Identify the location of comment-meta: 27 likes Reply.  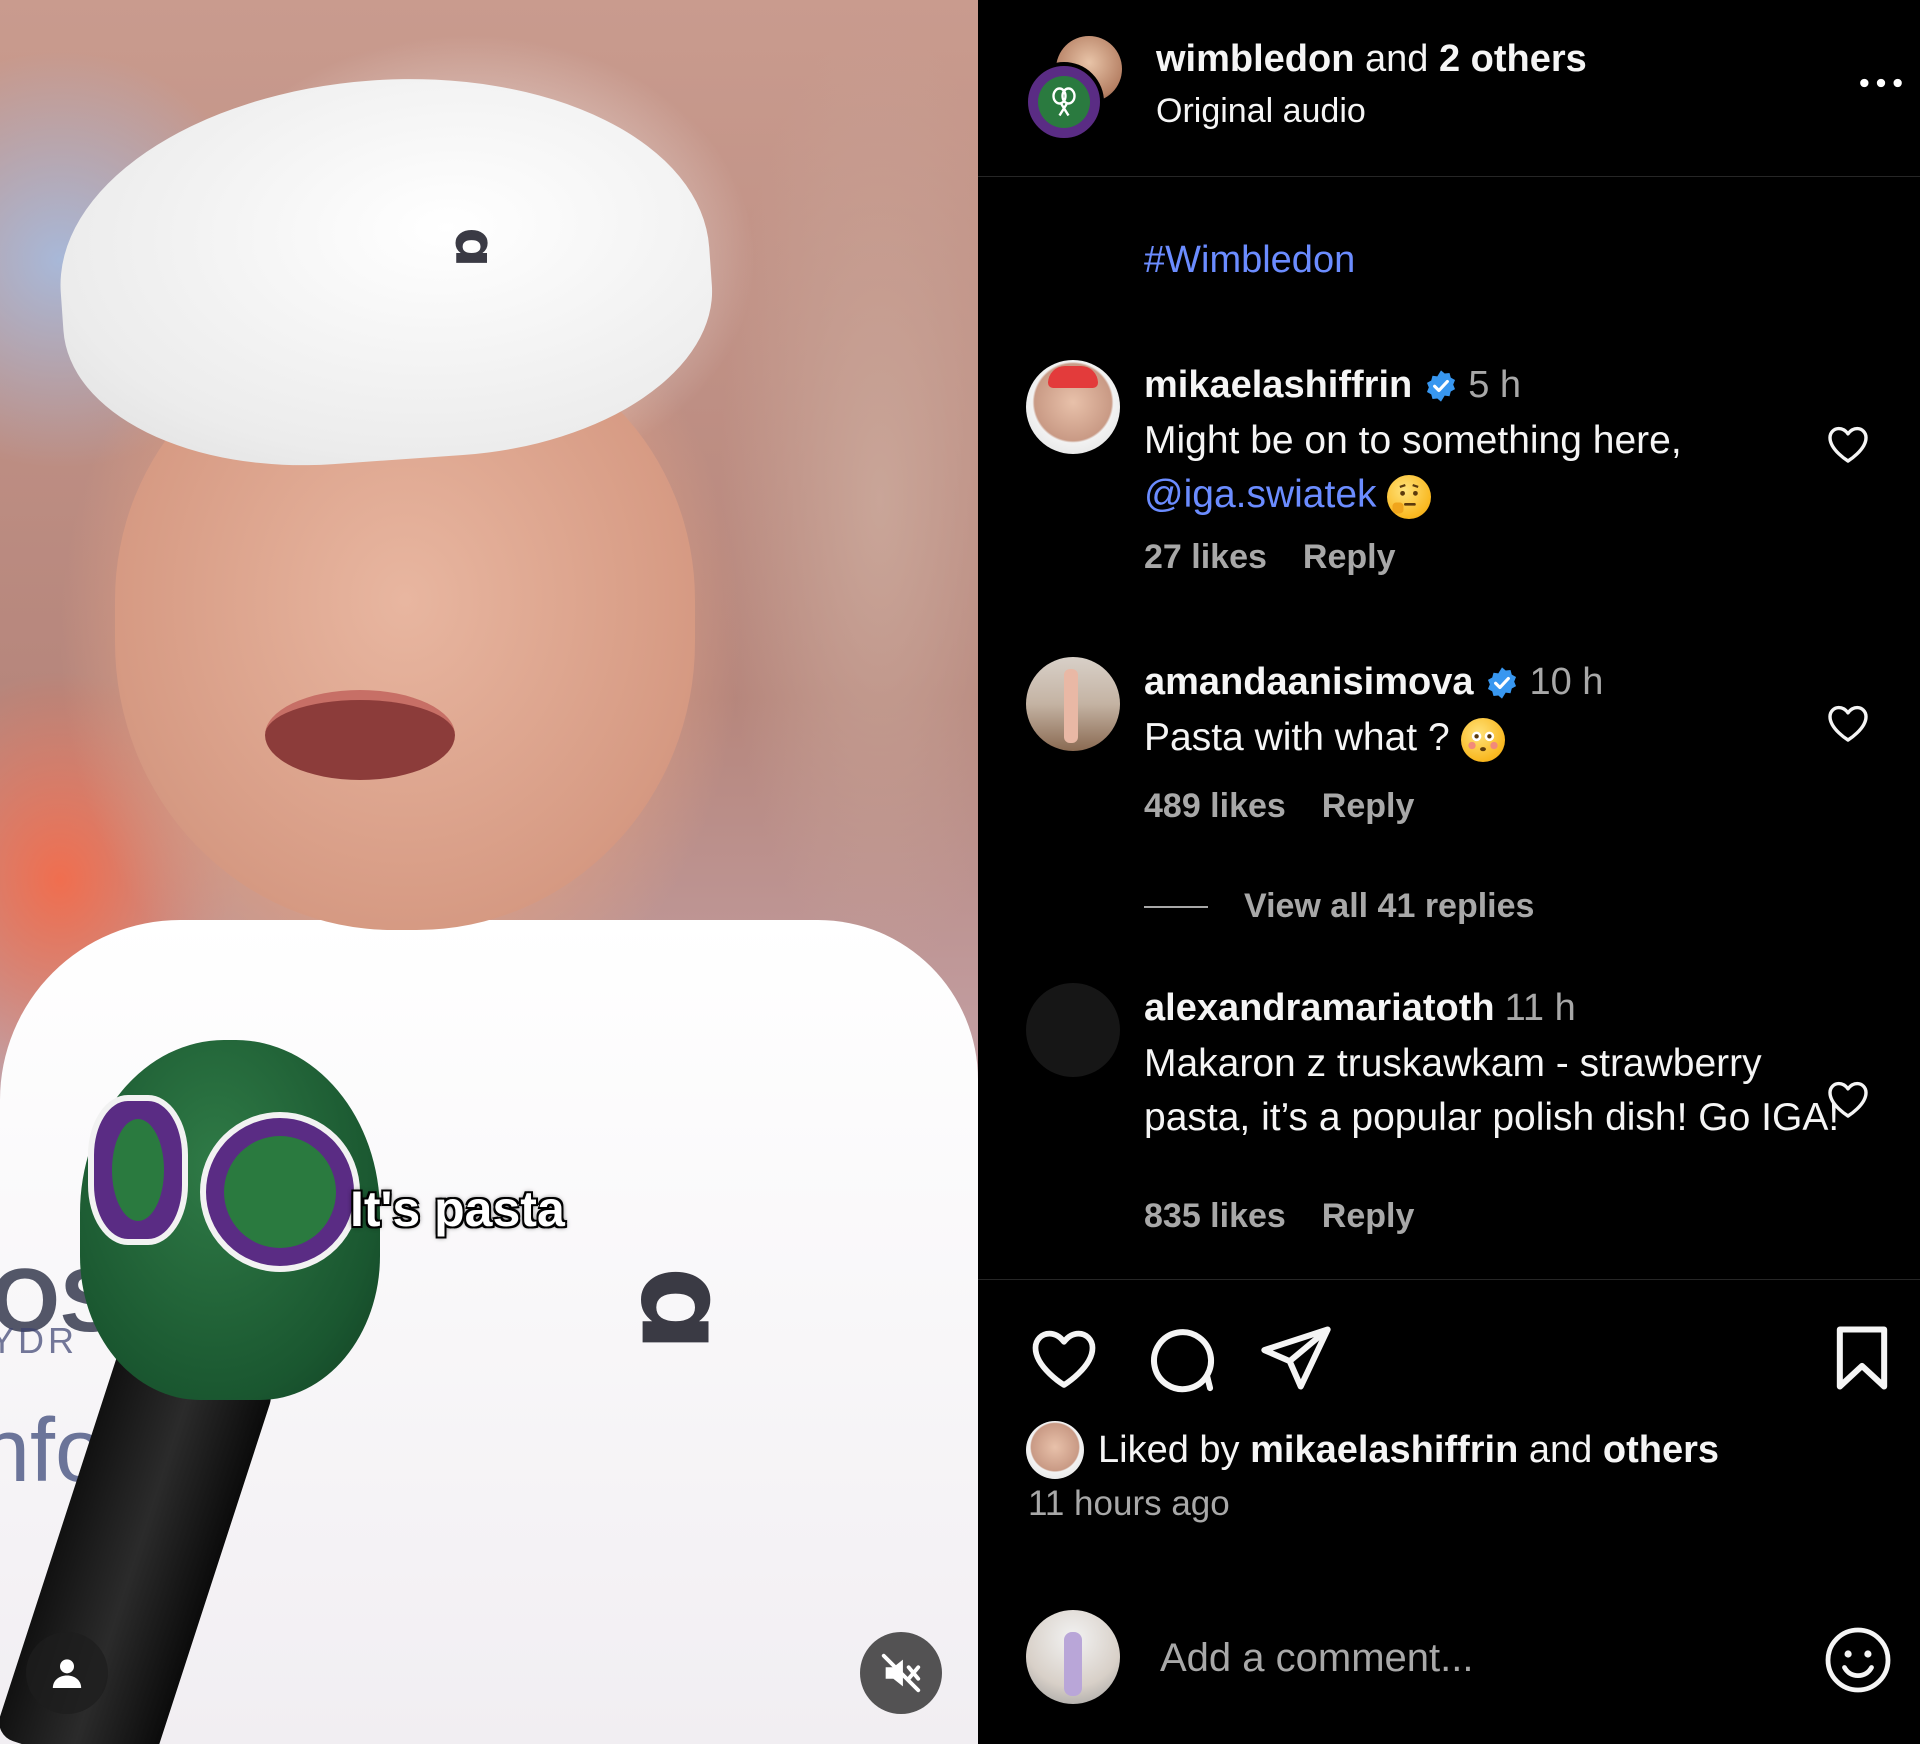
(1269, 557).